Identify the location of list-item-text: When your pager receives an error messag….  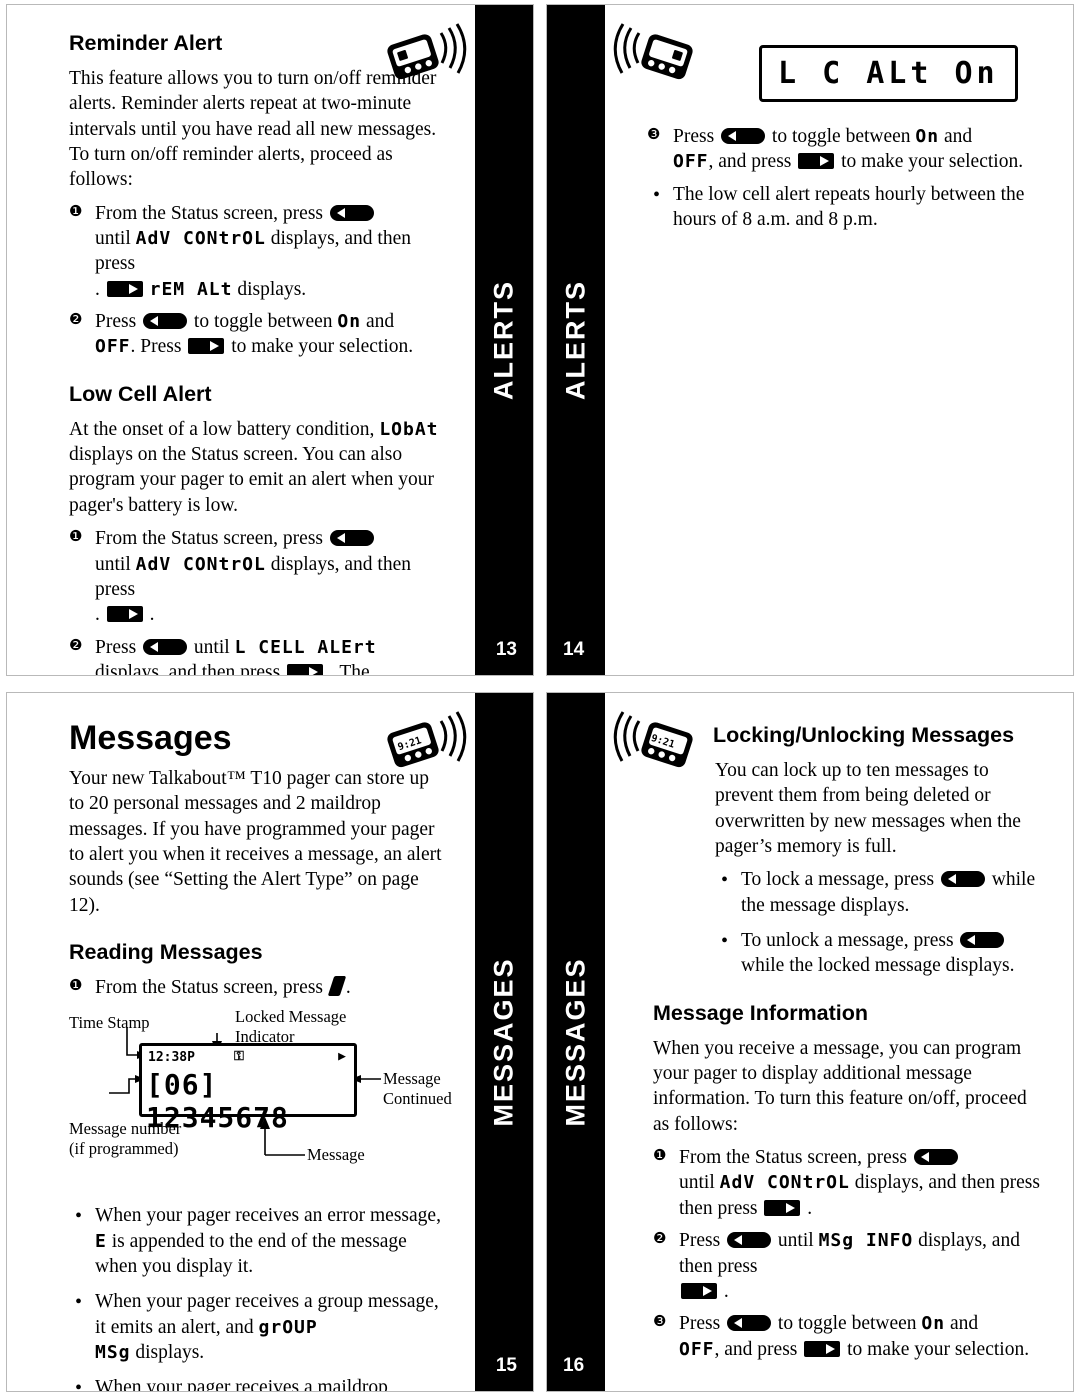
(268, 1216).